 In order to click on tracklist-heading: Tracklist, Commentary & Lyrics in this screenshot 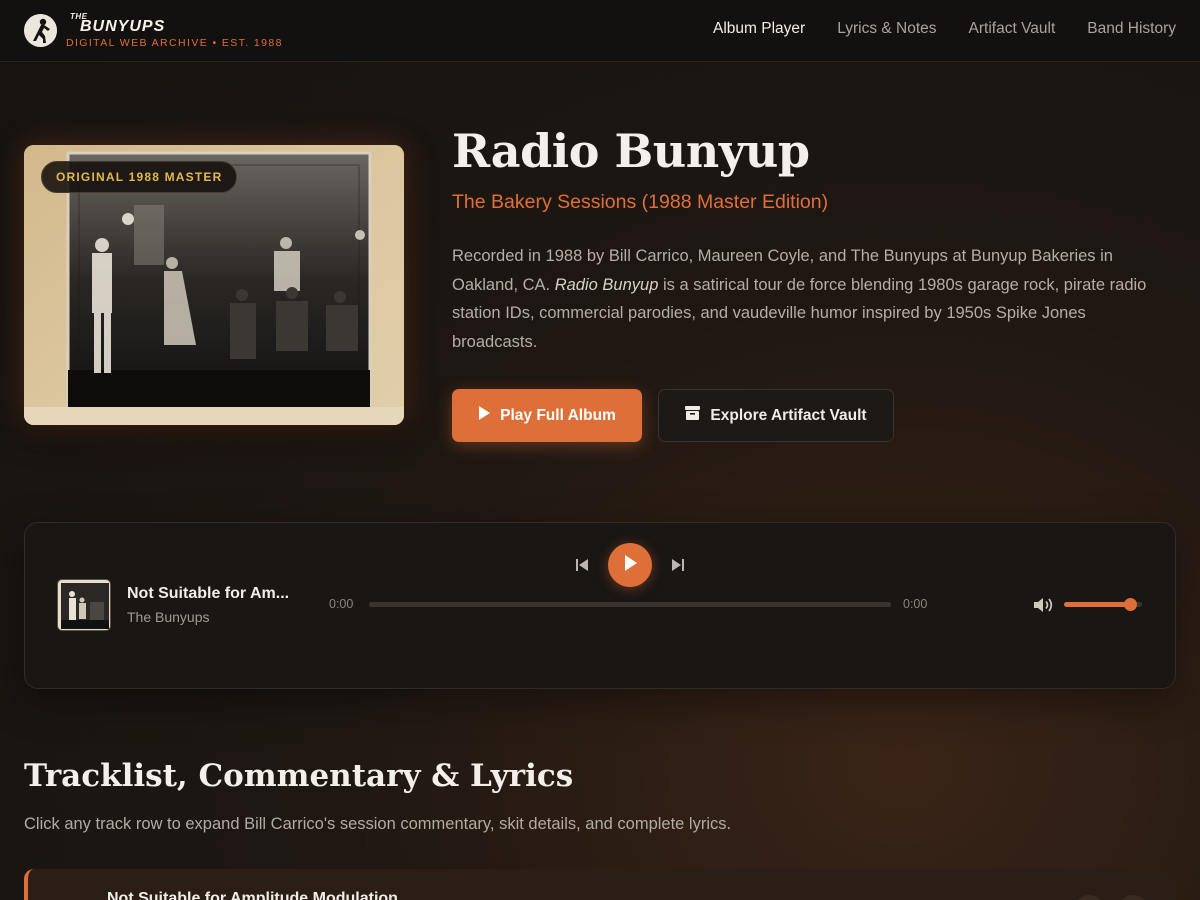, I will do `click(299, 776)`.